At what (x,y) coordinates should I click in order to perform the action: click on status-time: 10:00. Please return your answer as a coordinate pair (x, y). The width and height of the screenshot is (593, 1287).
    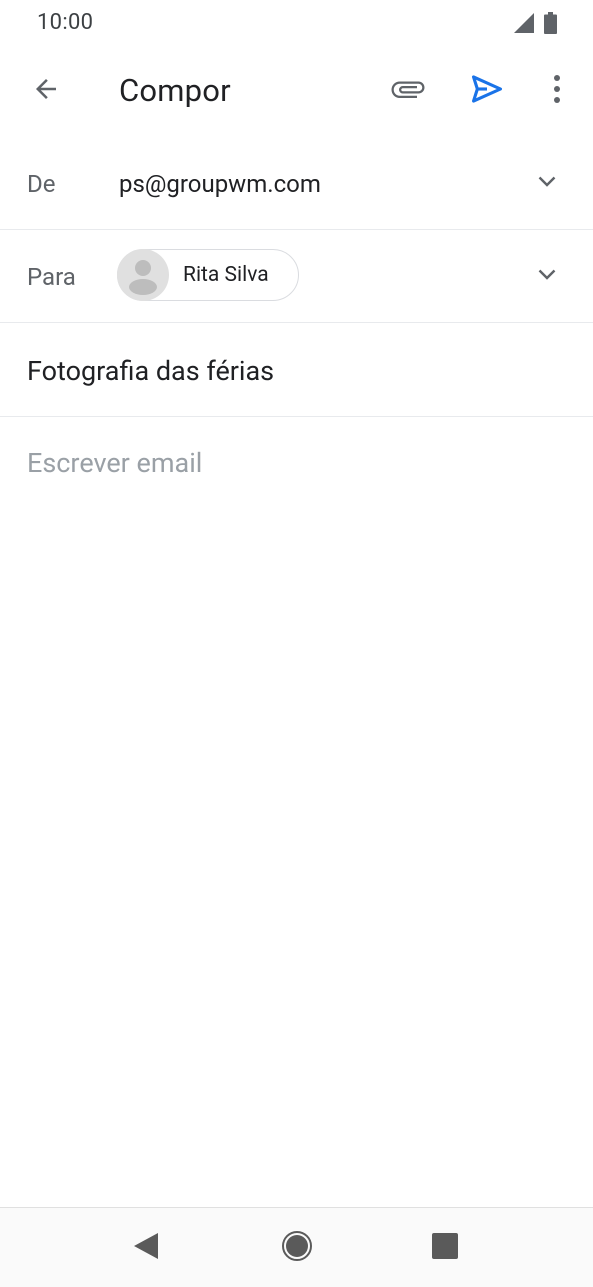
    Looking at the image, I should click on (65, 22).